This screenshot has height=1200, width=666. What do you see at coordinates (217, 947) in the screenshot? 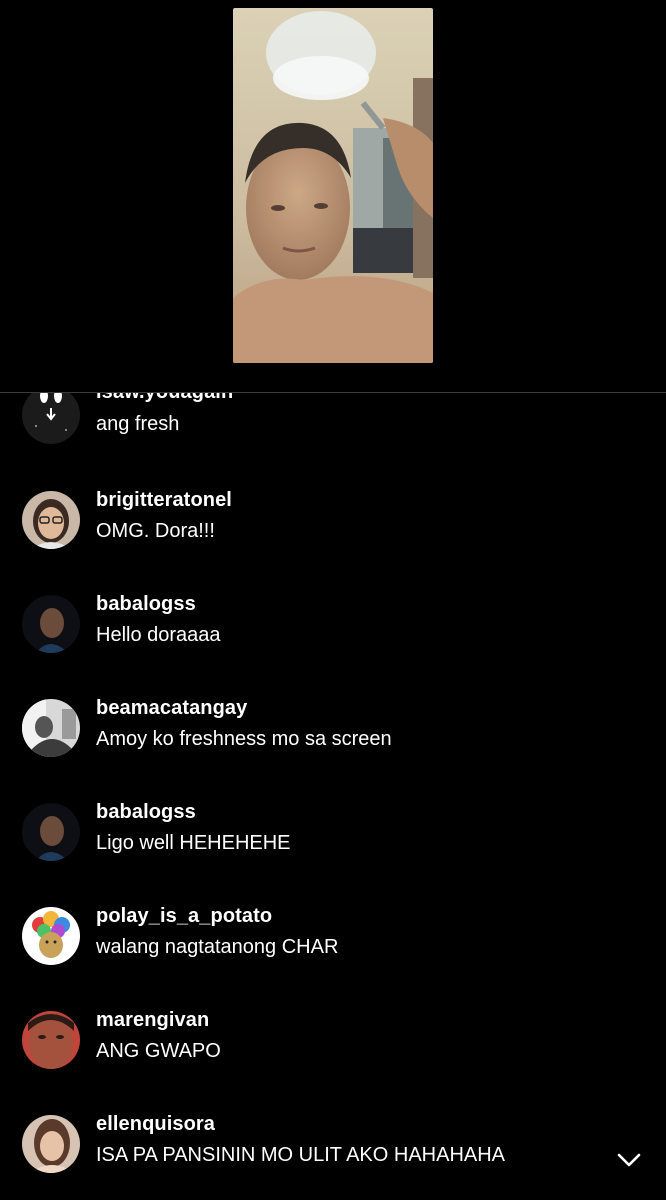
I see `comment-text: walang nagtatanong CHAR` at bounding box center [217, 947].